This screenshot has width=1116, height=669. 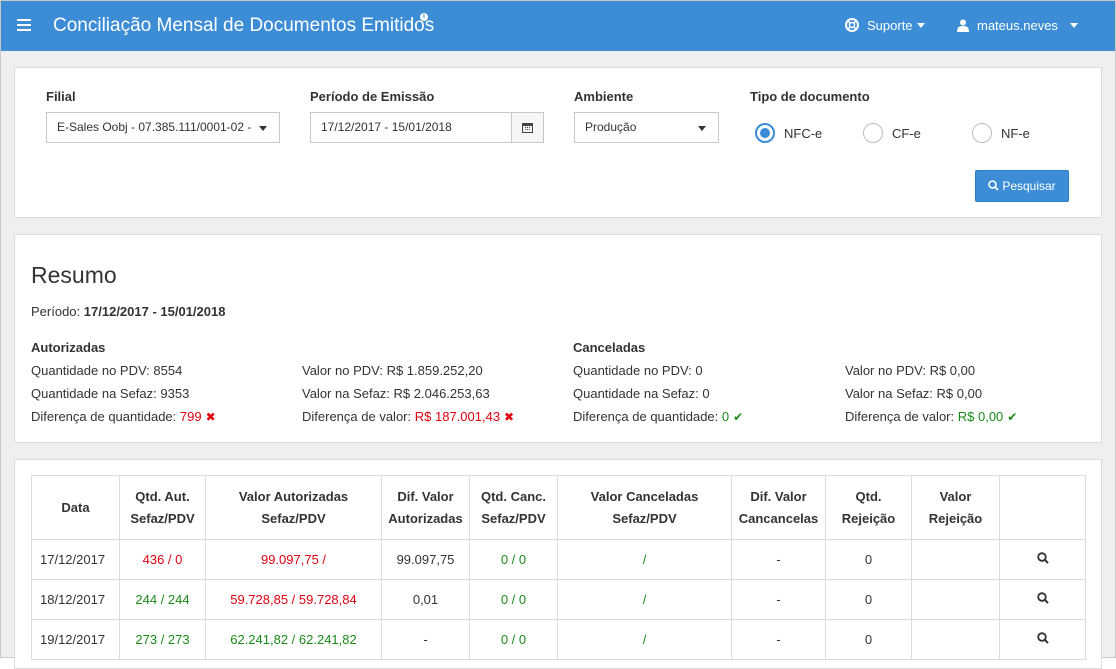 What do you see at coordinates (441, 393) in the screenshot?
I see `aut-valor-sefaz-value: R$ 2.046.253,63` at bounding box center [441, 393].